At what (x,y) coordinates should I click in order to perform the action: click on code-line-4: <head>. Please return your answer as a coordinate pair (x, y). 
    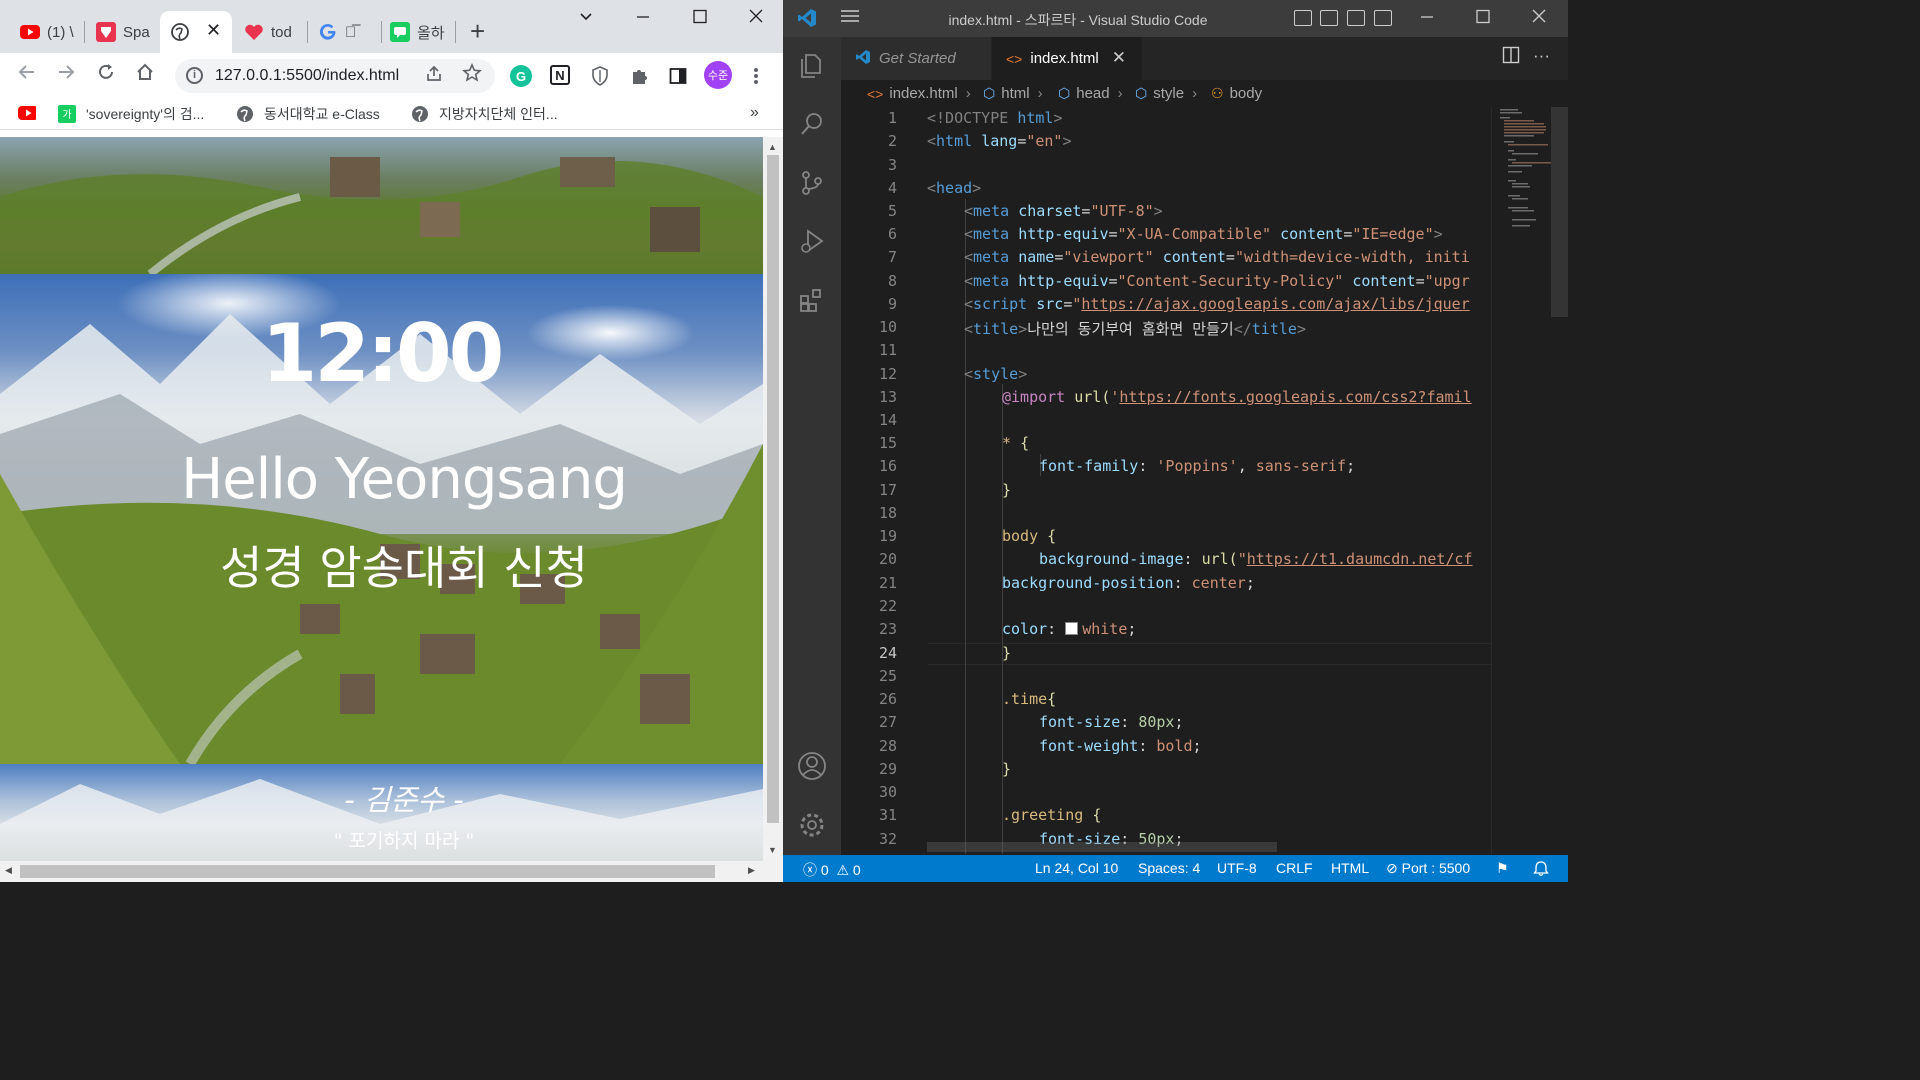
    Looking at the image, I should click on (954, 188).